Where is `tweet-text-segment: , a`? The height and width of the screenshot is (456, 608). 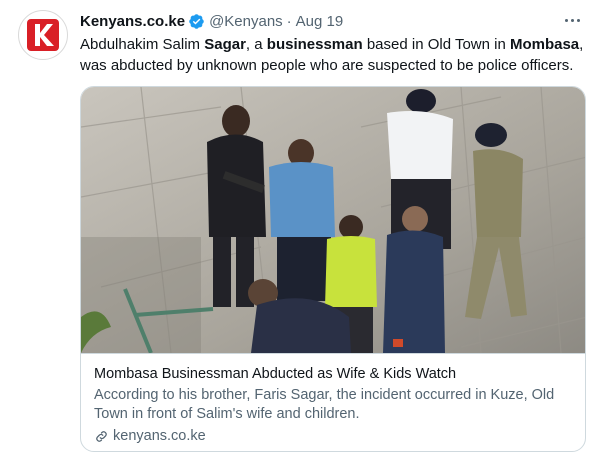 tweet-text-segment: , a is located at coordinates (256, 44).